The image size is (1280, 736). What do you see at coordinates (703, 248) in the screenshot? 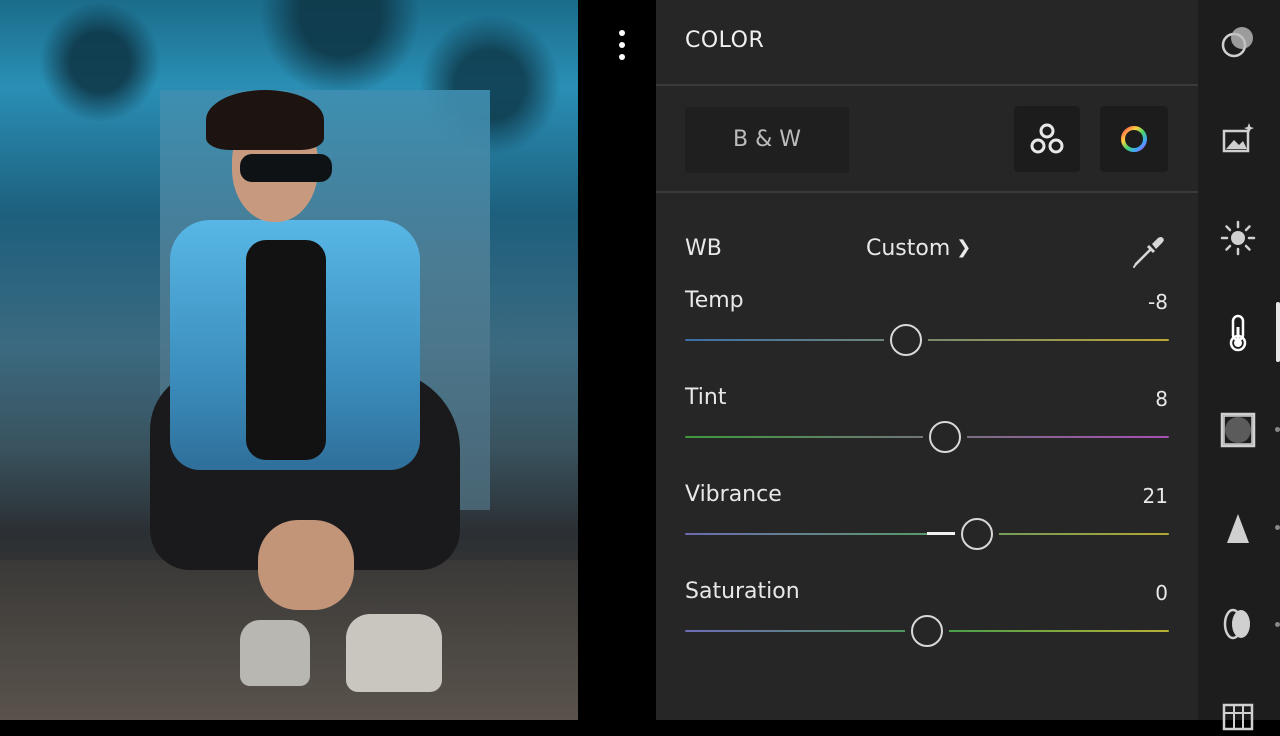
I see `wb-label: WB` at bounding box center [703, 248].